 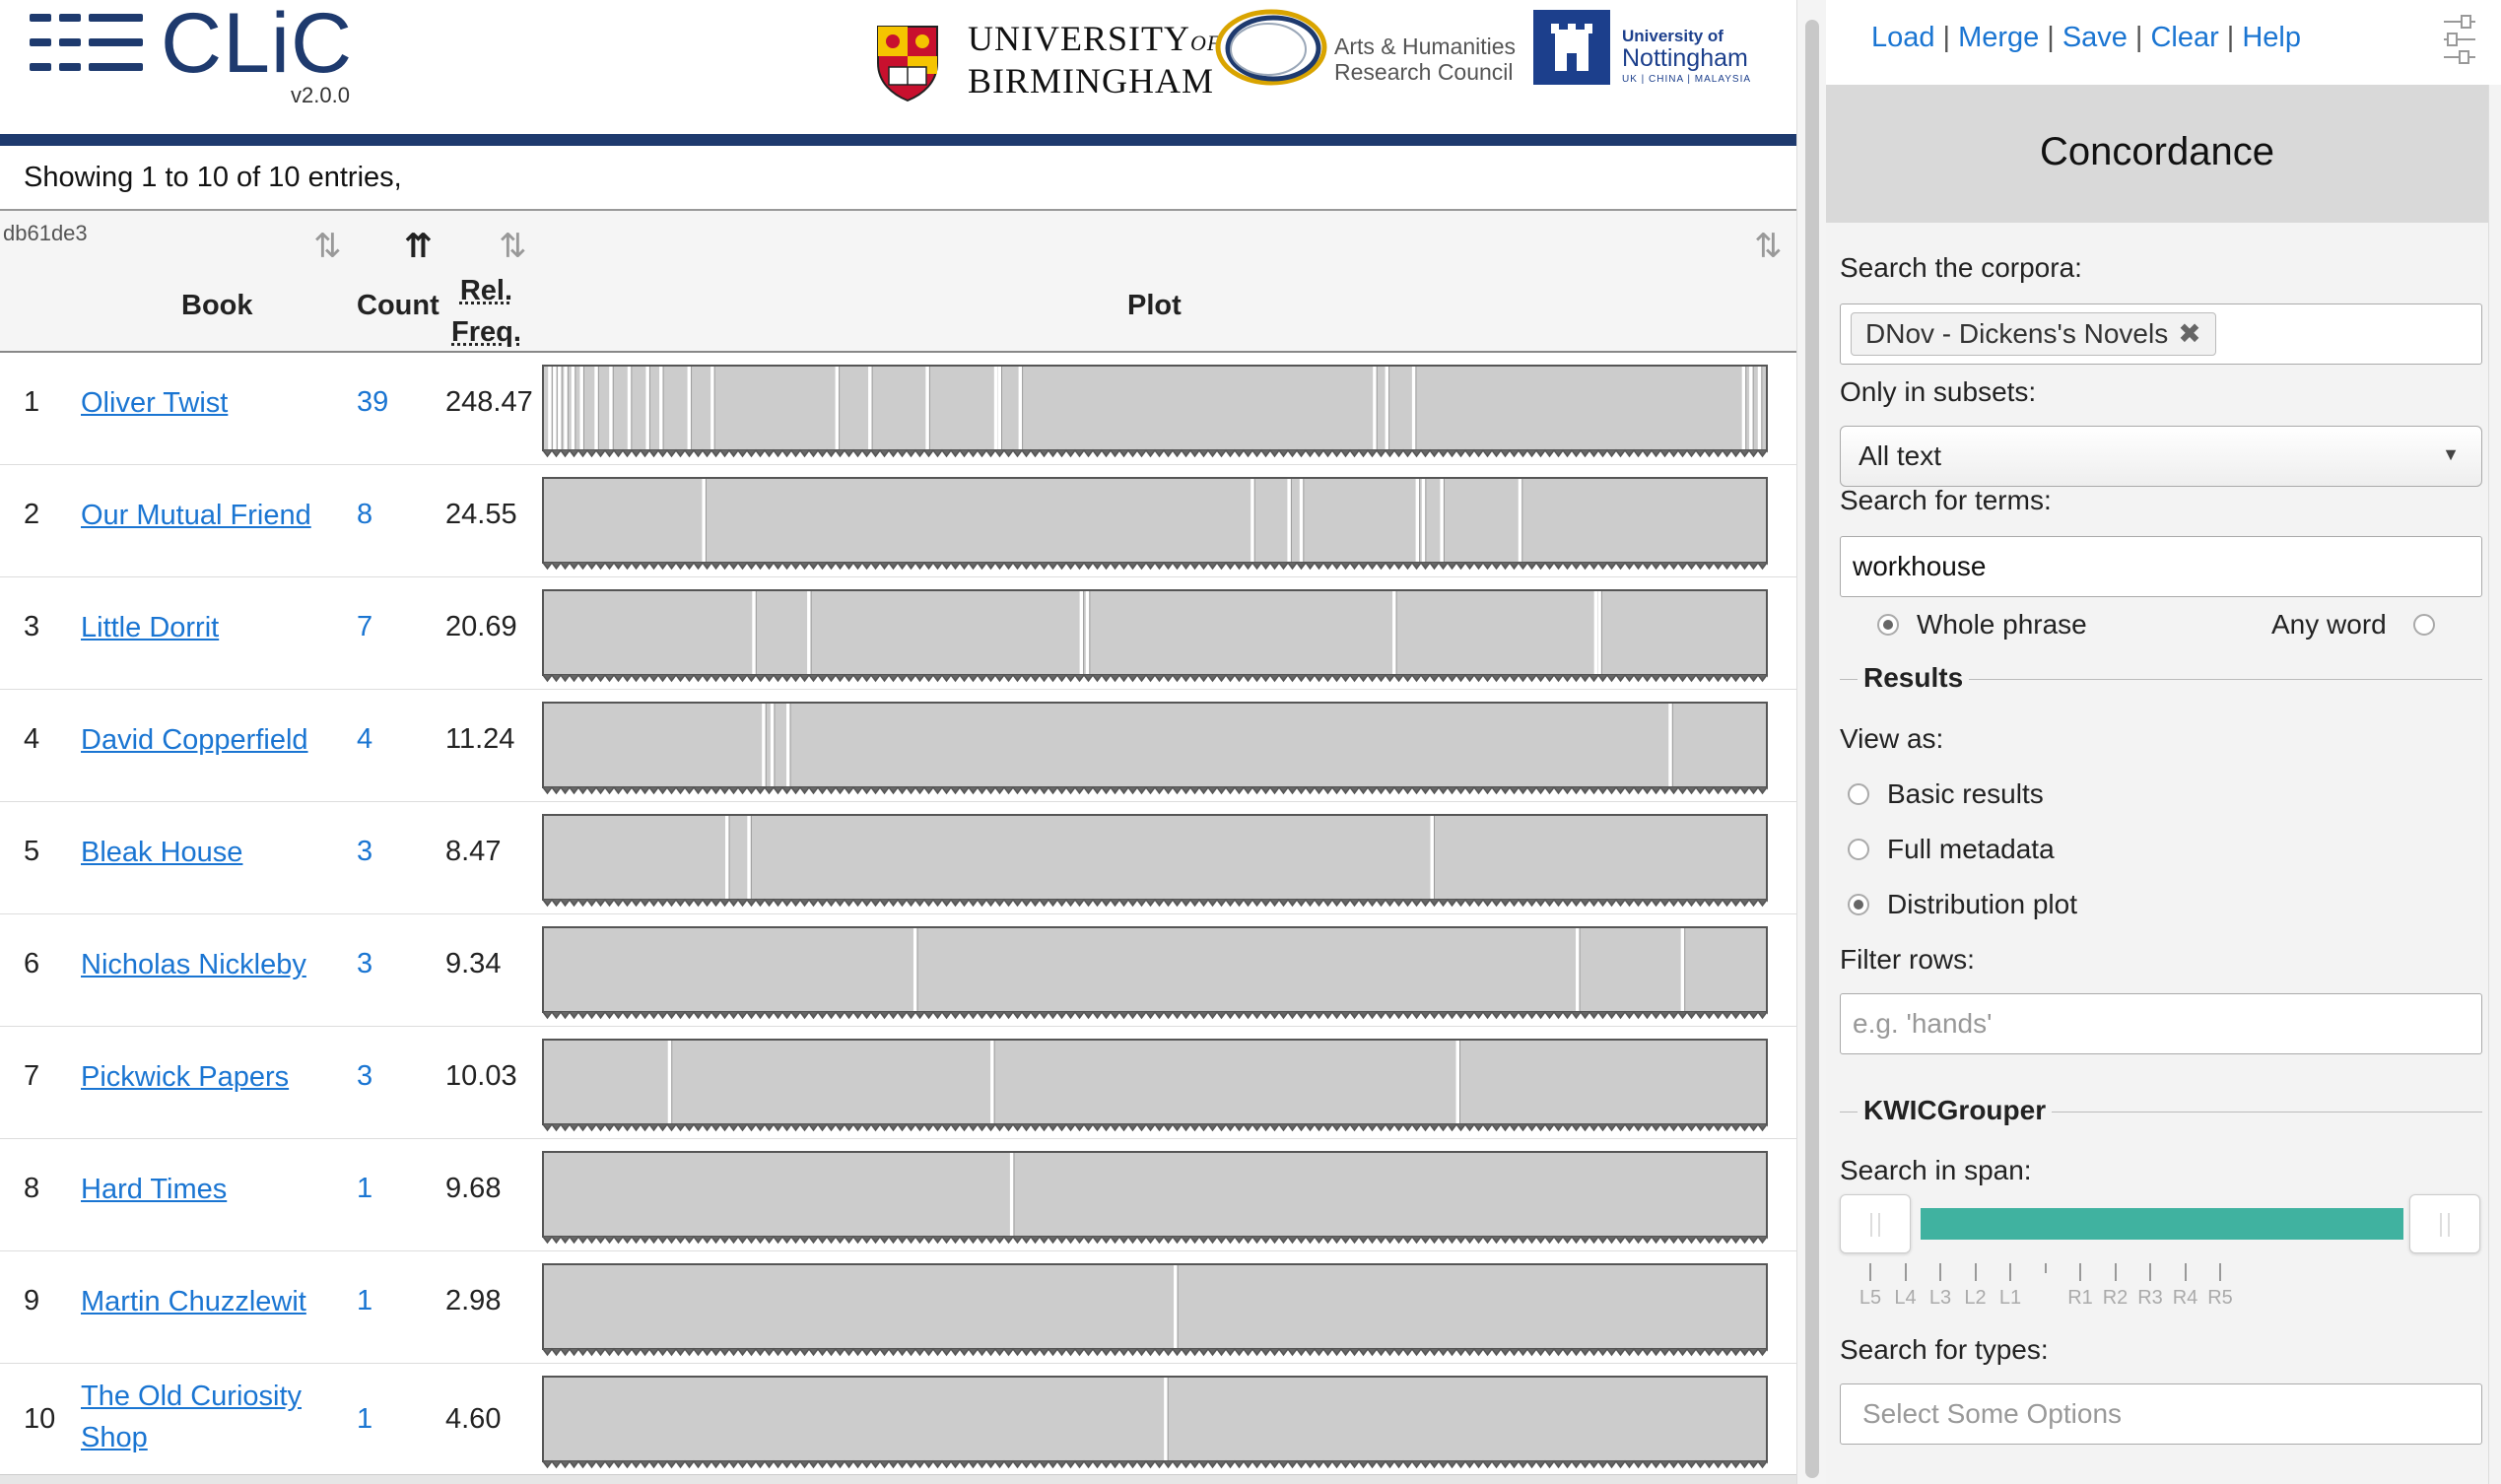 What do you see at coordinates (418, 246) in the screenshot?
I see `sort-count-icon: ⇈` at bounding box center [418, 246].